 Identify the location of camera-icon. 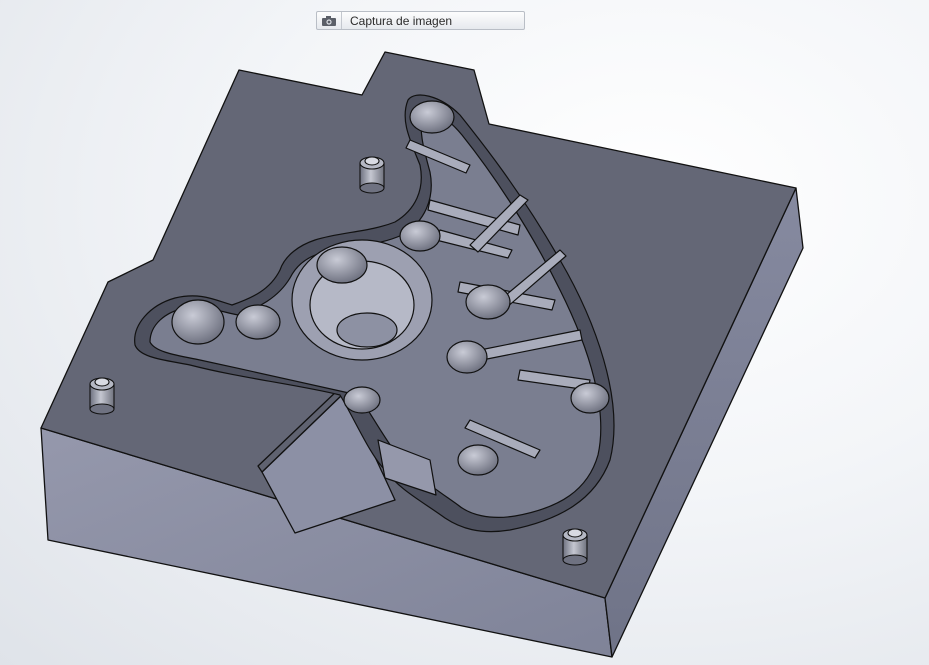
(329, 20).